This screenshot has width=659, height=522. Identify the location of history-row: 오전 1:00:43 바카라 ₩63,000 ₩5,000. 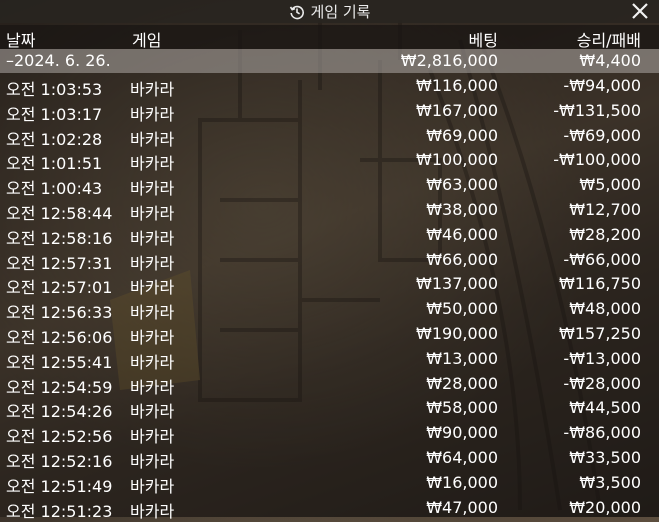
(329, 186).